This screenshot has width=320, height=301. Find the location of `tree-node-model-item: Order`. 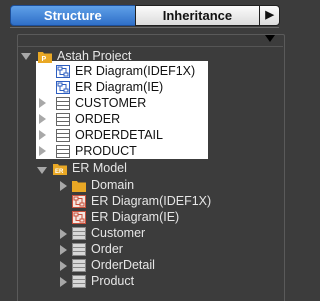

tree-node-model-item: Order is located at coordinates (97, 249).